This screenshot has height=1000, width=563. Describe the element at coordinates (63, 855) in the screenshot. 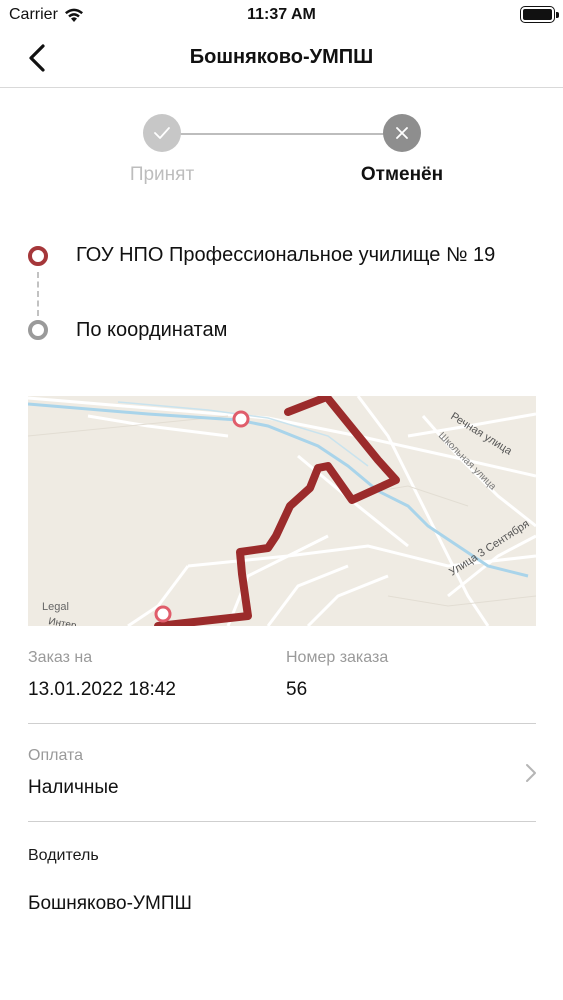

I see `driver-label: Водитель` at that location.